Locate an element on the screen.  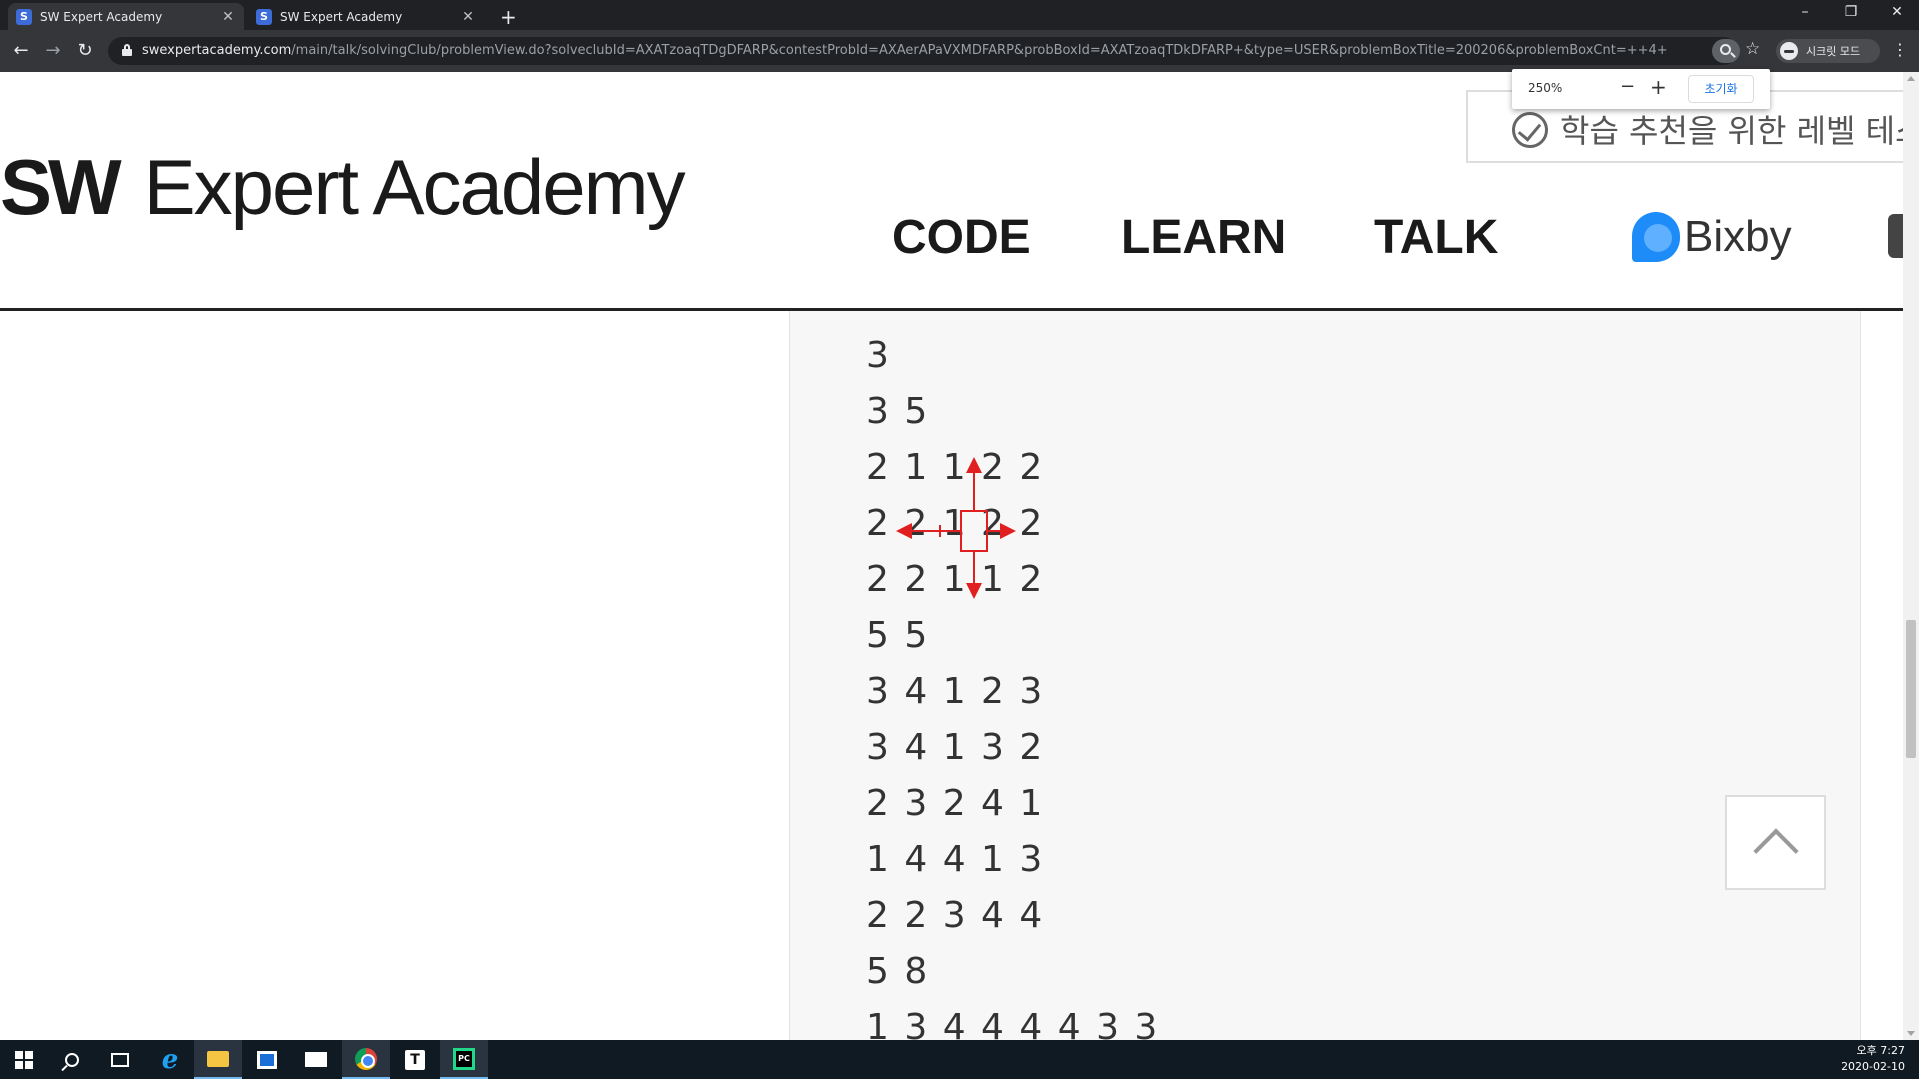
input-line: 5 8 is located at coordinates (898, 971).